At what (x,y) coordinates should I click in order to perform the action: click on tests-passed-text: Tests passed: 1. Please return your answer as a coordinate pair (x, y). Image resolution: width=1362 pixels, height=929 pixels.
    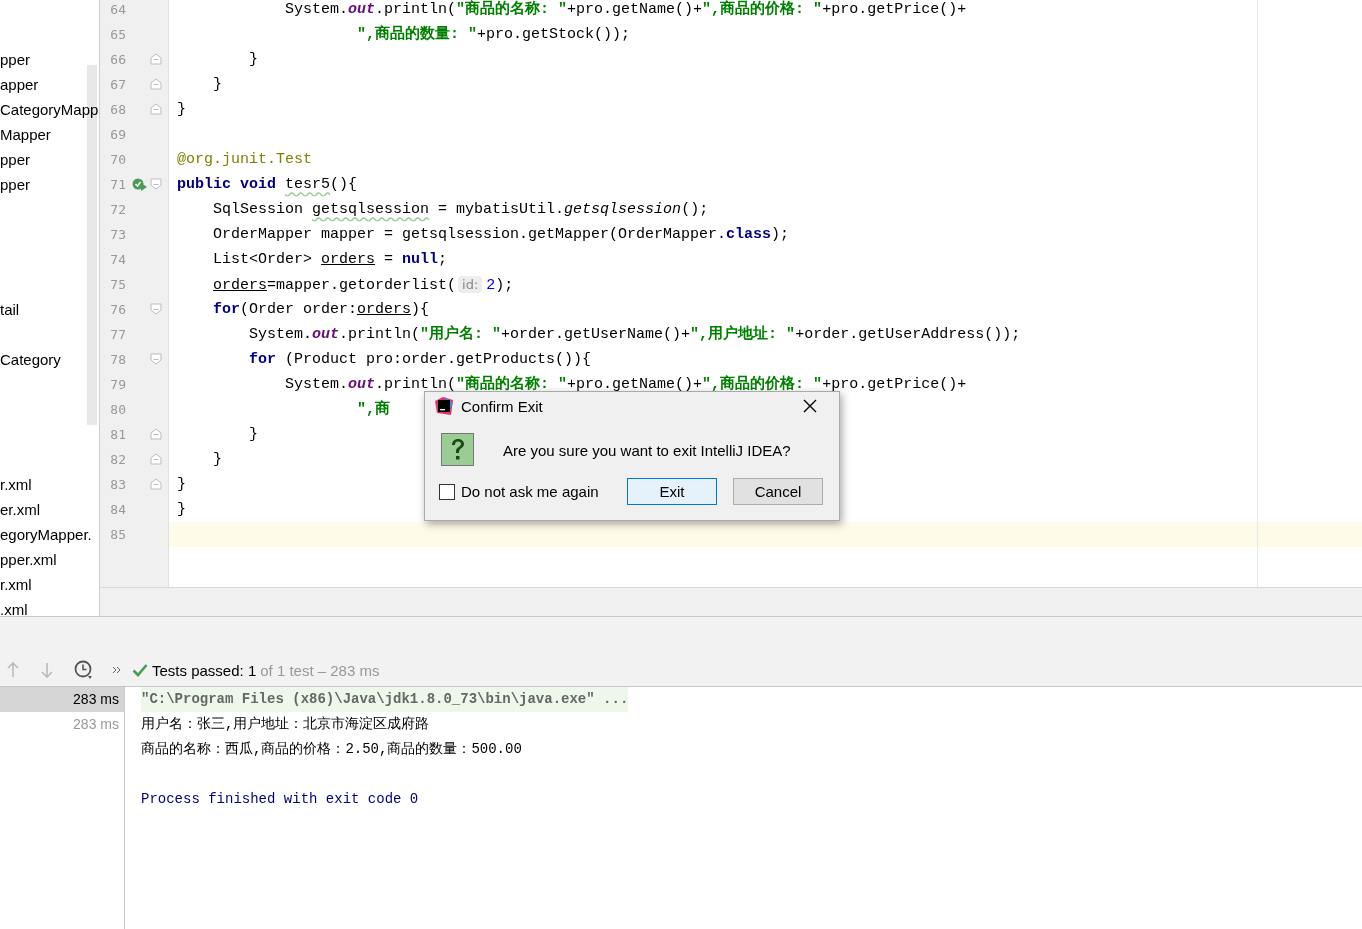
    Looking at the image, I should click on (204, 670).